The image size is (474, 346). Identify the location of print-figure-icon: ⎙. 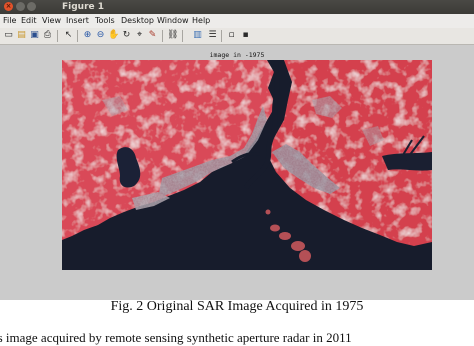
(47, 35).